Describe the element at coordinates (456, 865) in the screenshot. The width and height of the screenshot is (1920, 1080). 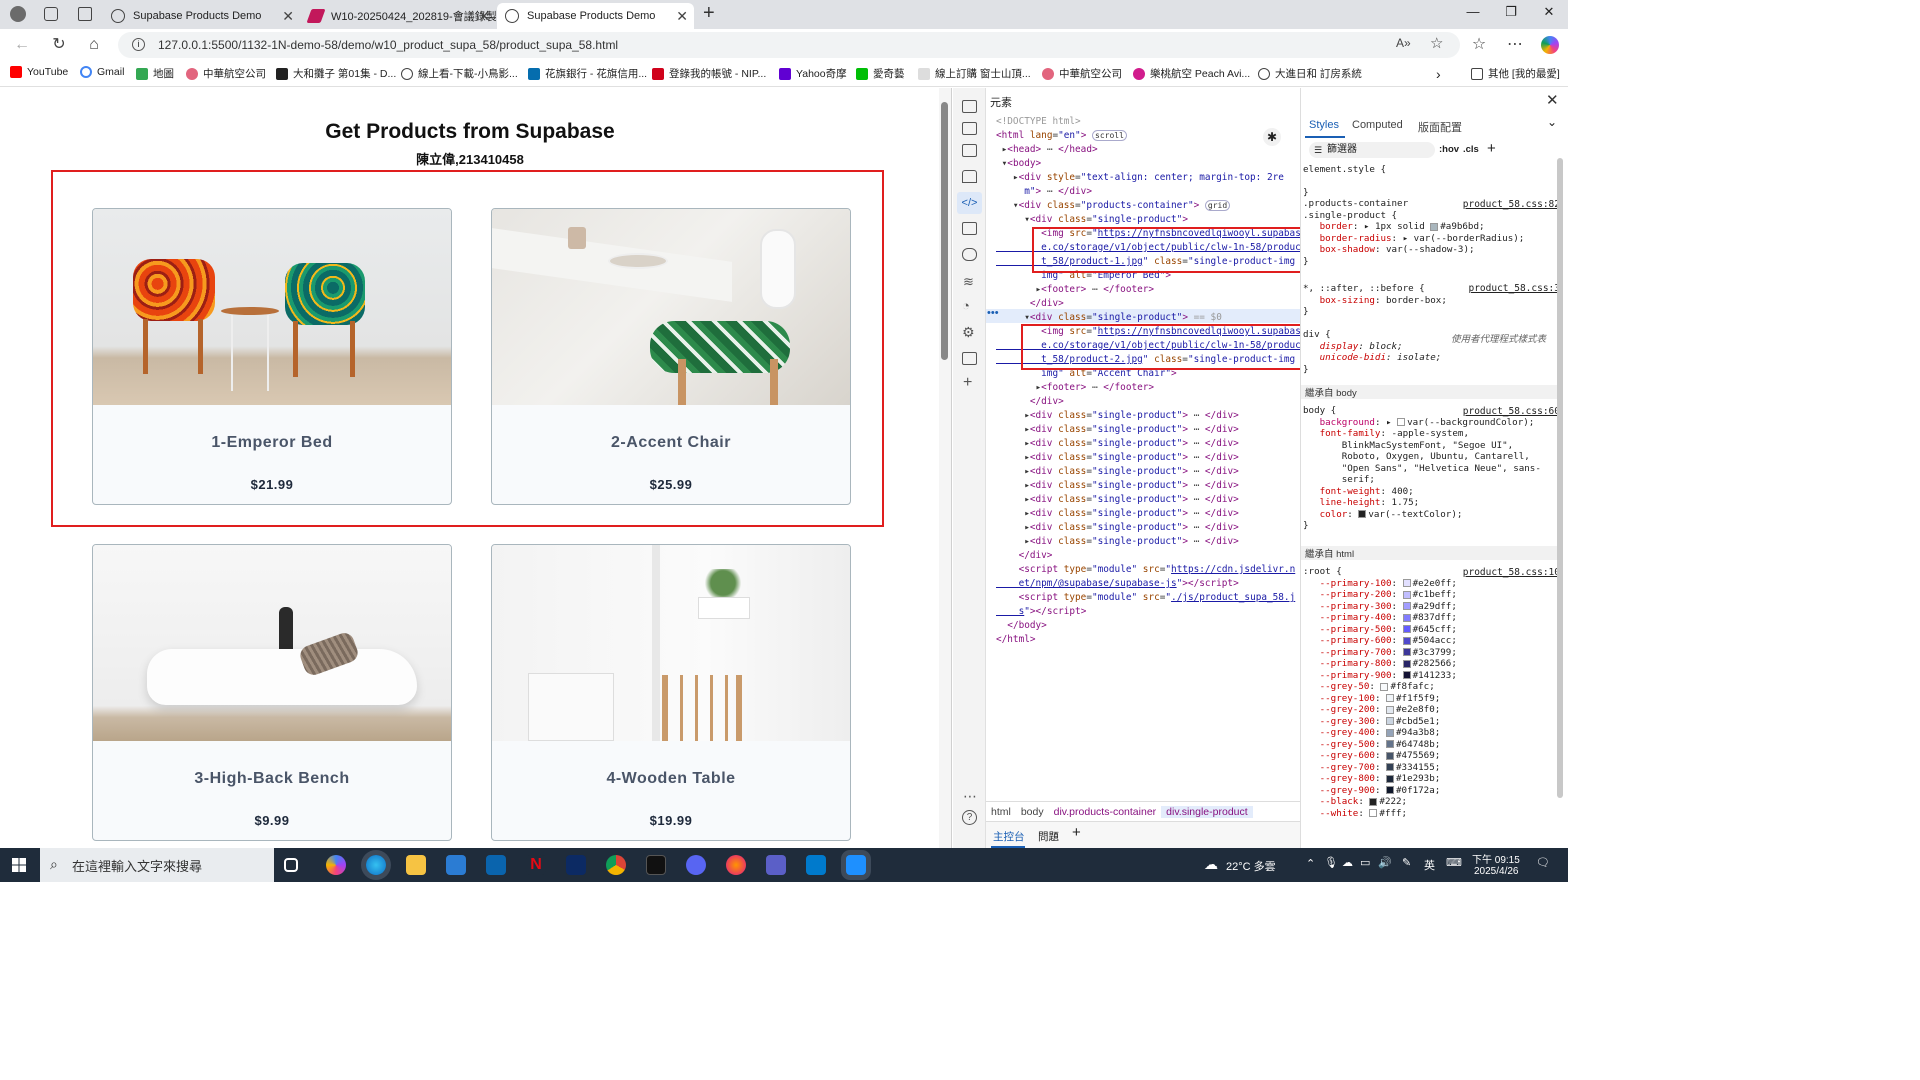
I see `store-icon` at that location.